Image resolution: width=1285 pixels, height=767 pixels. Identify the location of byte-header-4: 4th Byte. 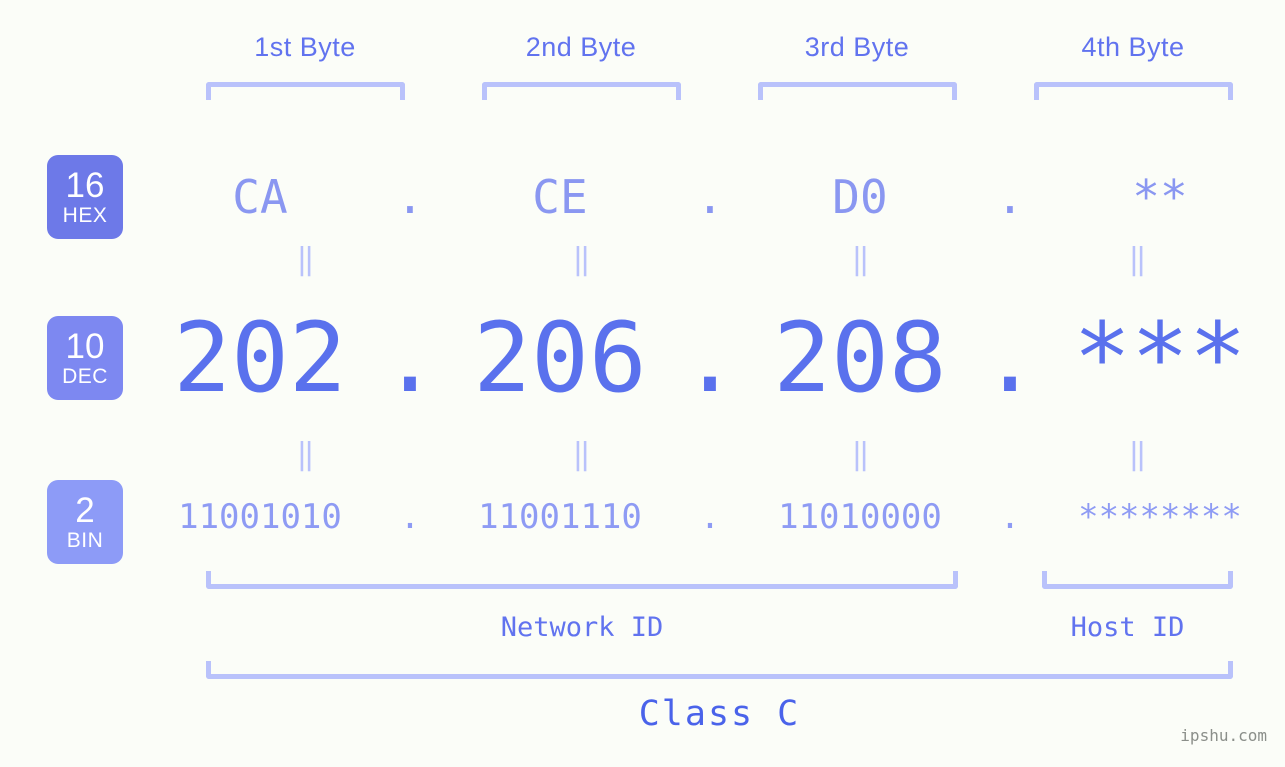
(1133, 47).